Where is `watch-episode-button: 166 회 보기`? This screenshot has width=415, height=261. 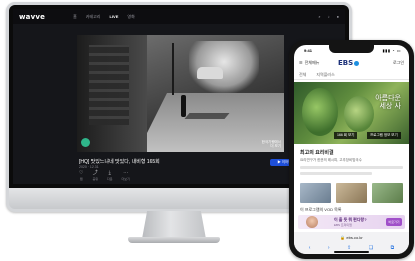 watch-episode-button: 166 회 보기 is located at coordinates (346, 135).